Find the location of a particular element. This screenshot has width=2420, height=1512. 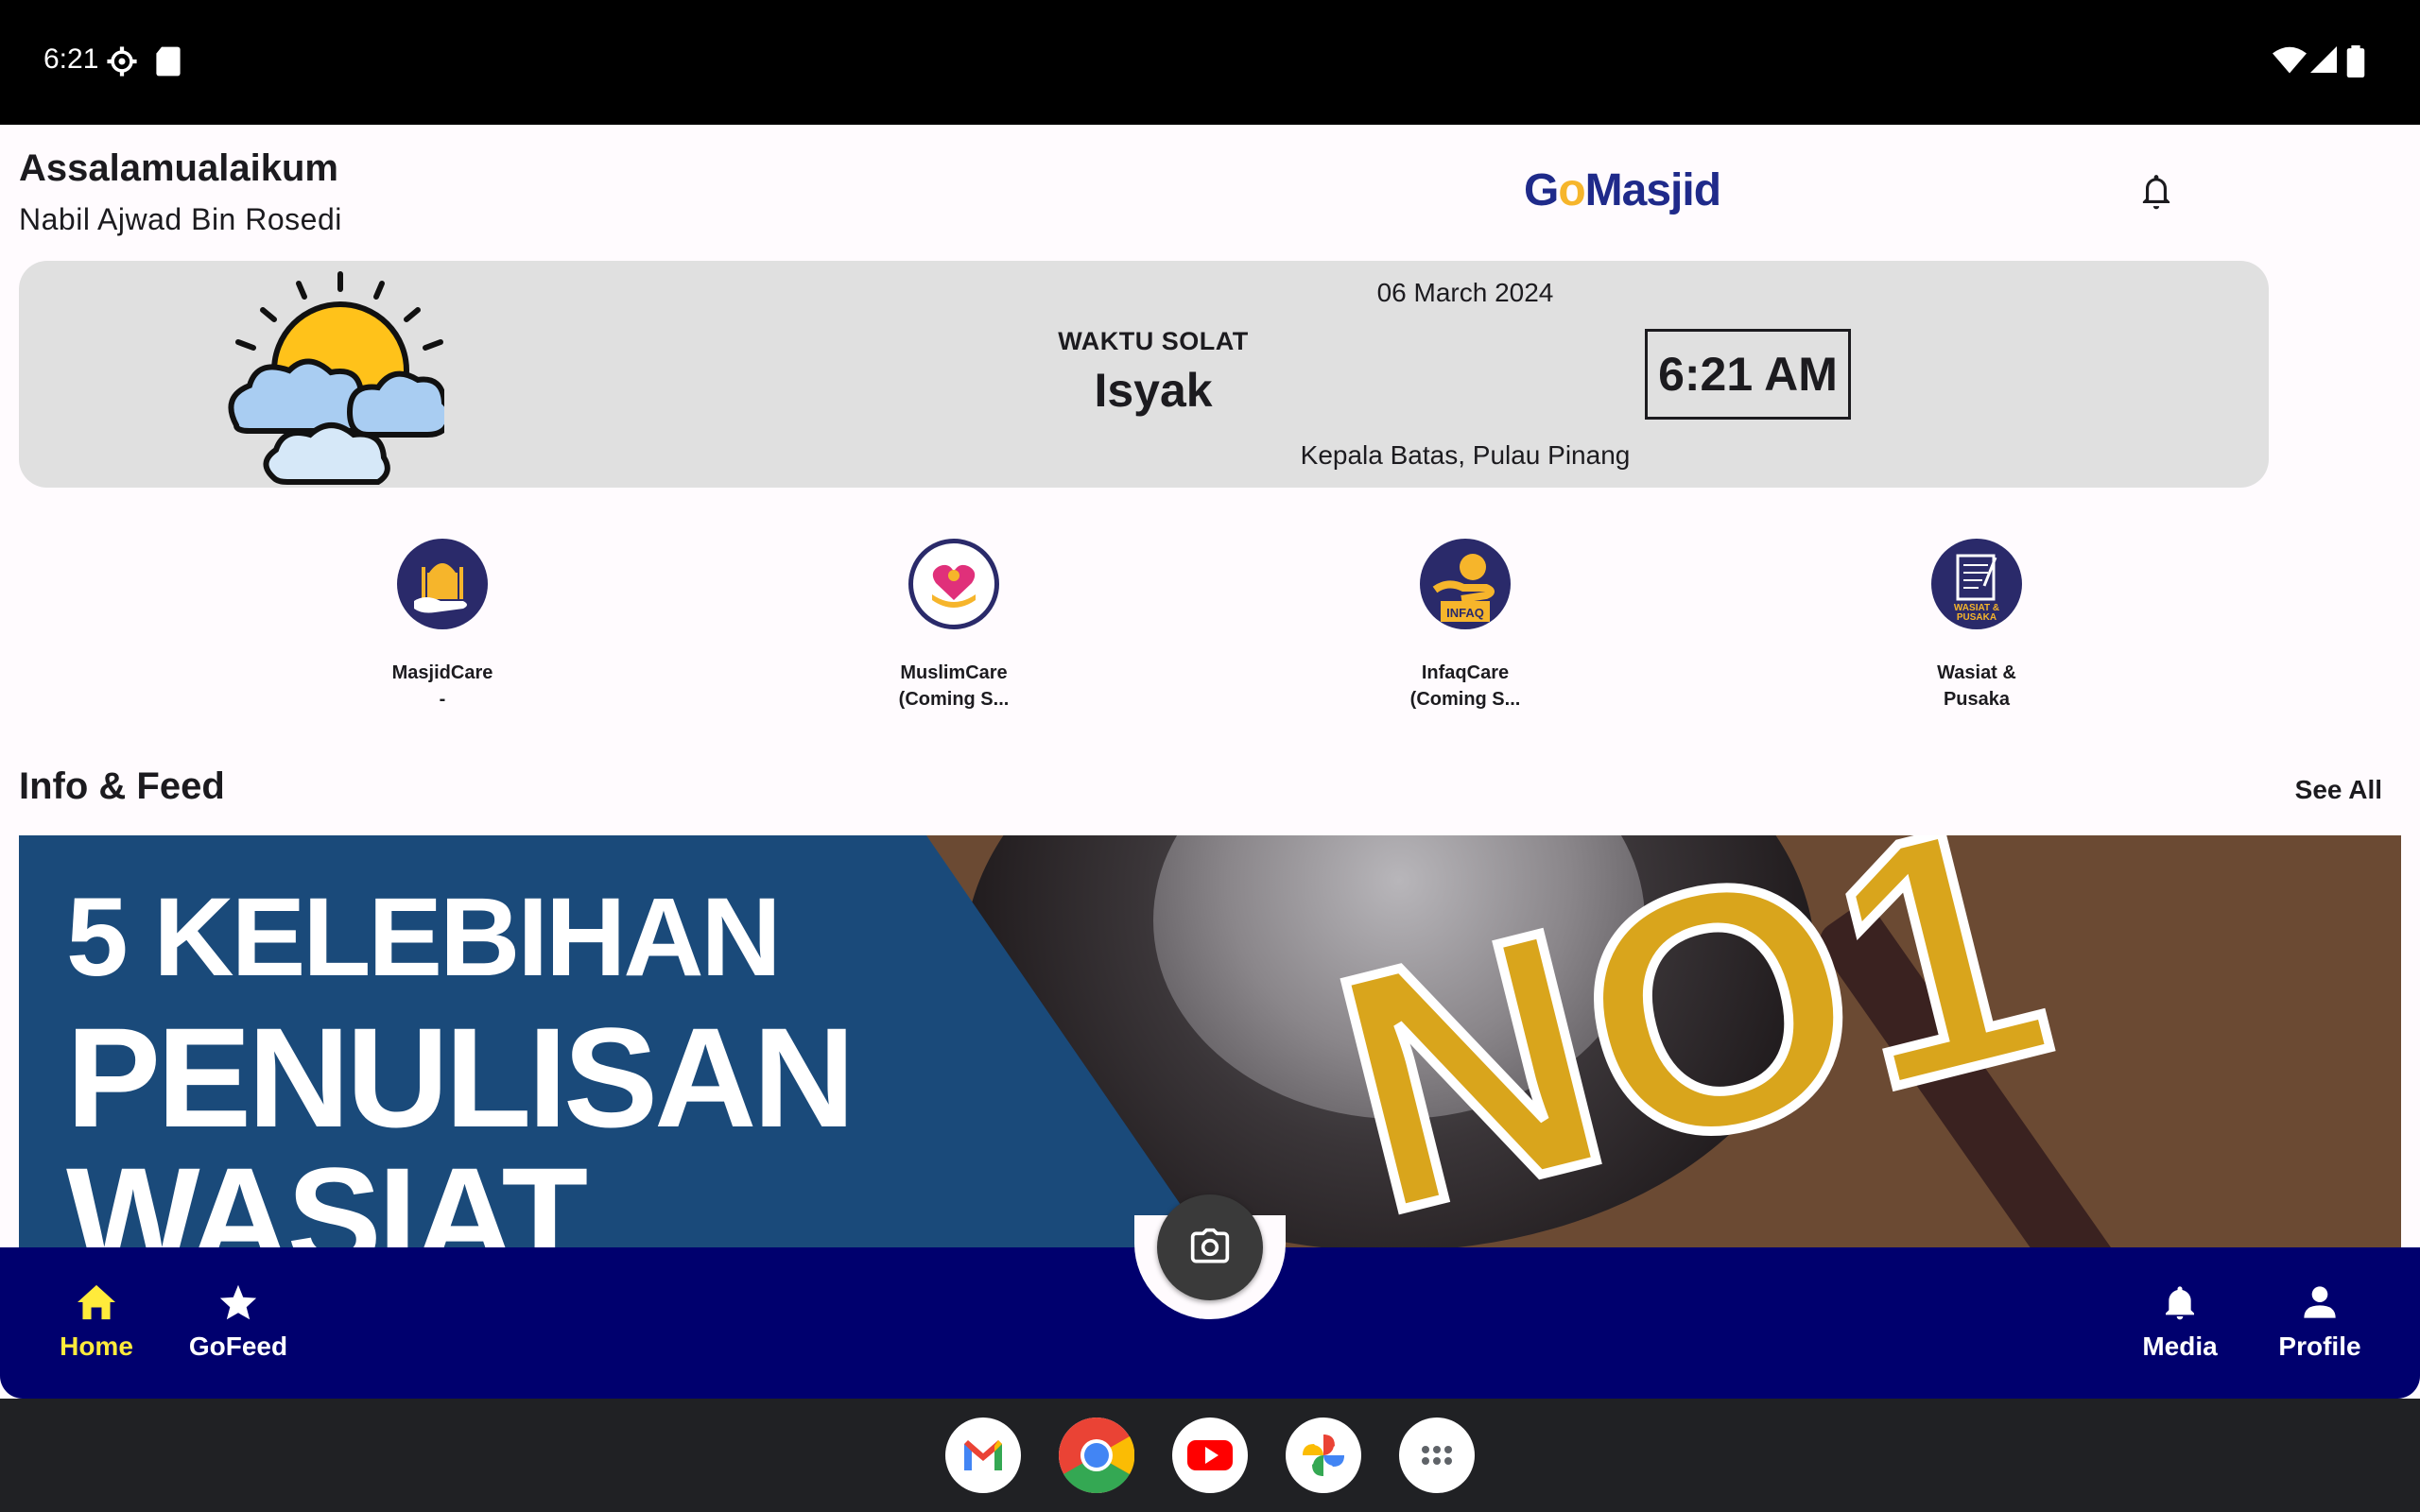

wasiat-pusaka-icon: WASIAT & PUSAKA is located at coordinates (1977, 584).